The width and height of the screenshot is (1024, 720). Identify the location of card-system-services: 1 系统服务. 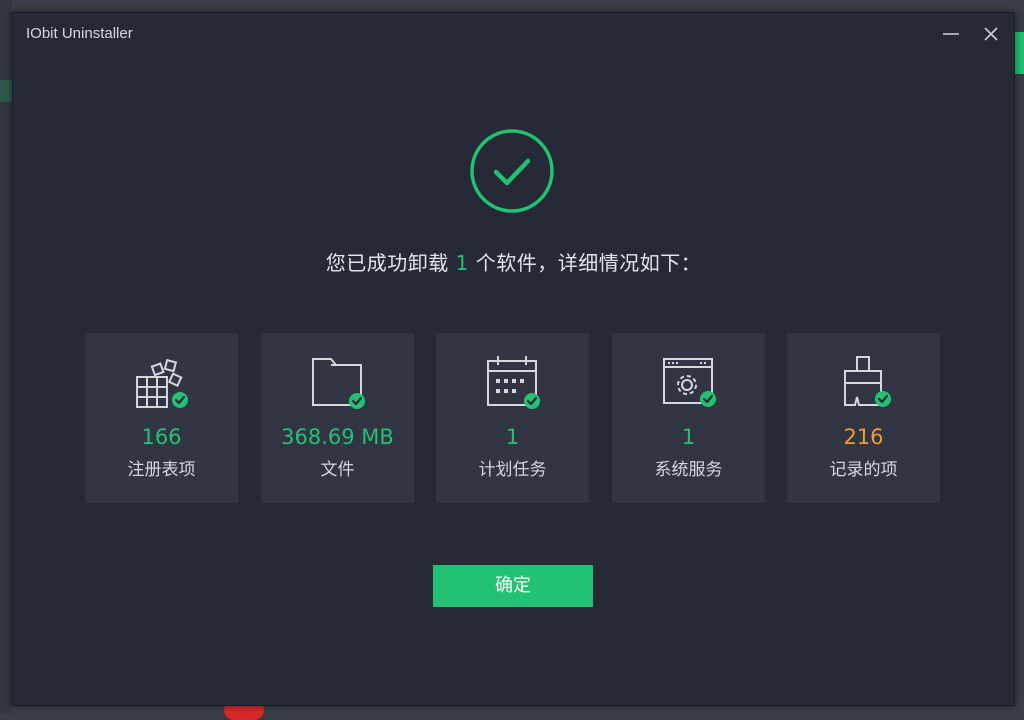
(688, 418).